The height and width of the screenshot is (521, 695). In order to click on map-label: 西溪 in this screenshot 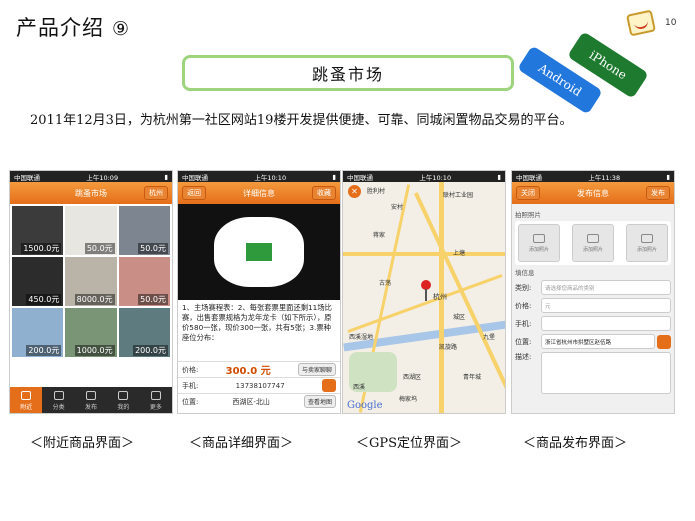, I will do `click(359, 387)`.